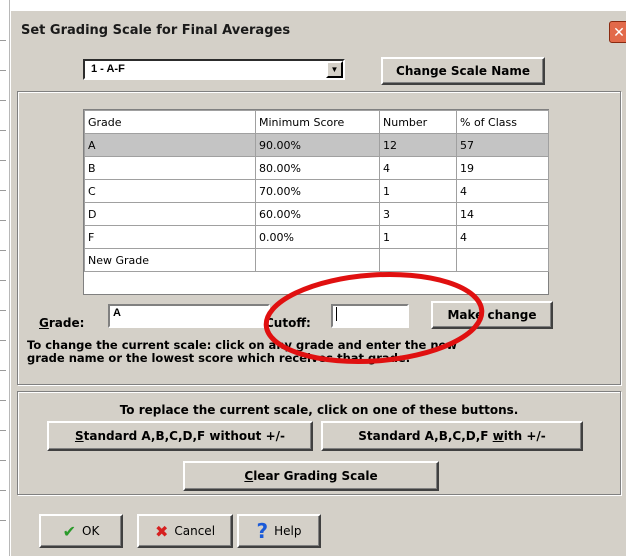 The height and width of the screenshot is (556, 626). I want to click on grade-label: Grade:, so click(62, 323).